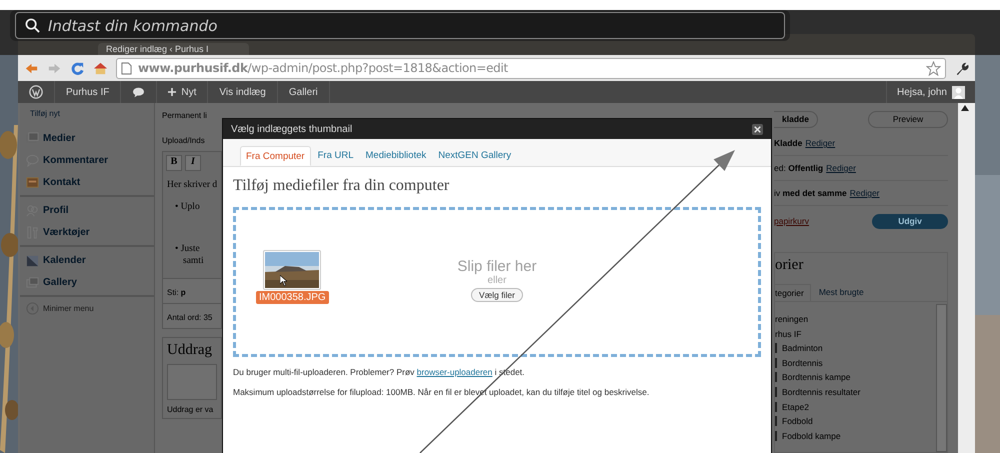  I want to click on admin-bar-link: Vis indlæg, so click(242, 92).